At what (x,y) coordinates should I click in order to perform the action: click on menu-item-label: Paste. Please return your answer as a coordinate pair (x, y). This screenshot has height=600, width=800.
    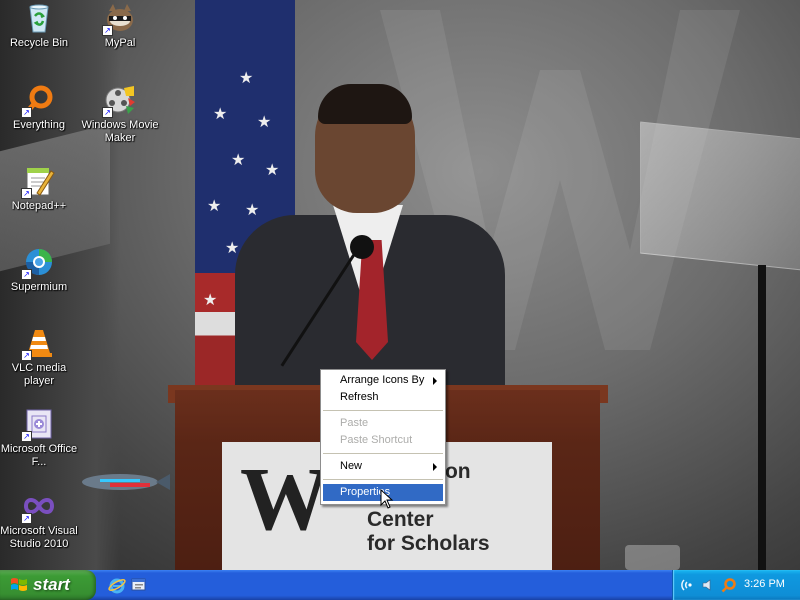
    Looking at the image, I should click on (354, 423).